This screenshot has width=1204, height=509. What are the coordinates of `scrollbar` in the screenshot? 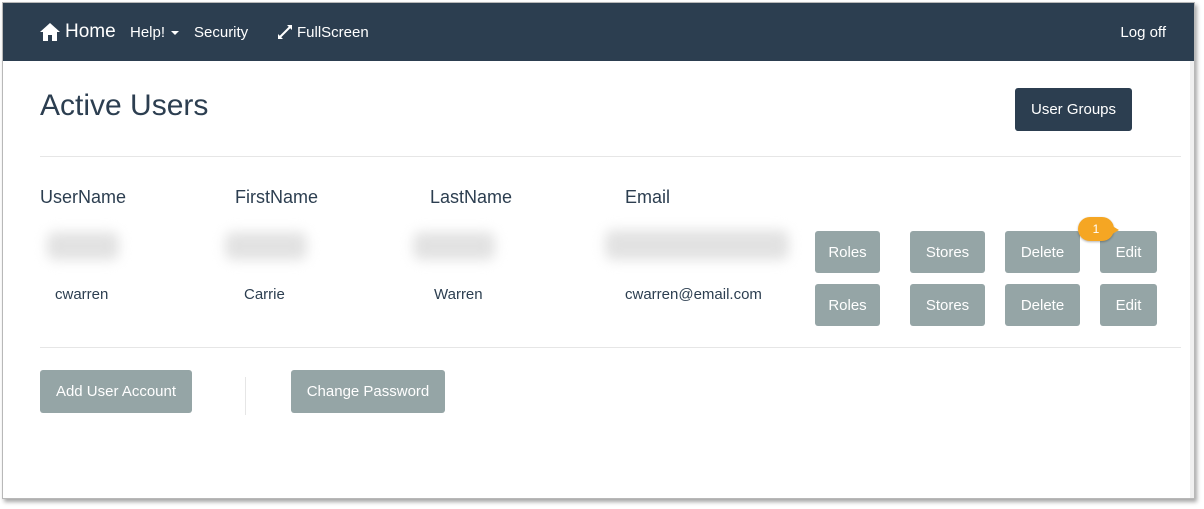 It's located at (1192, 279).